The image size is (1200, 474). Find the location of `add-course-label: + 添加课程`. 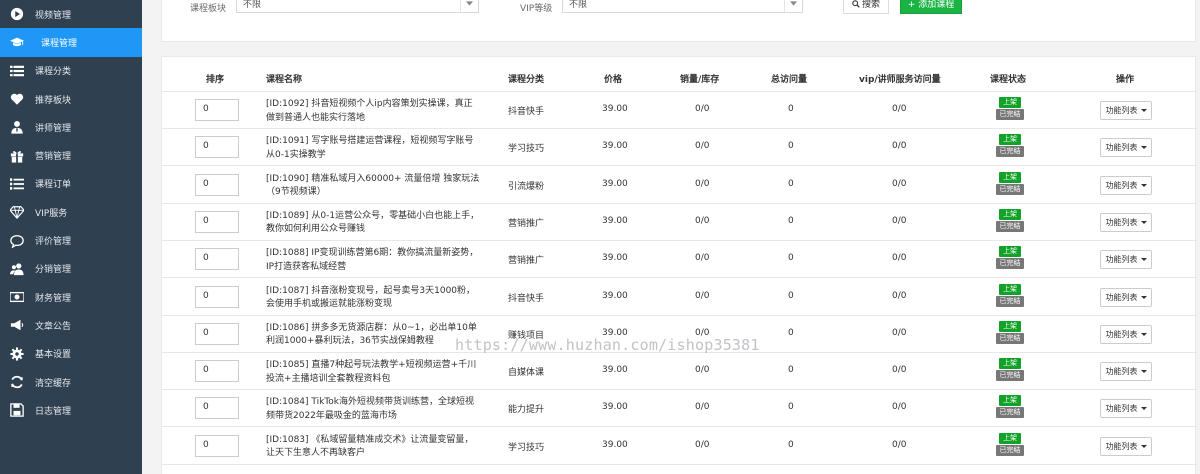

add-course-label: + 添加课程 is located at coordinates (931, 5).